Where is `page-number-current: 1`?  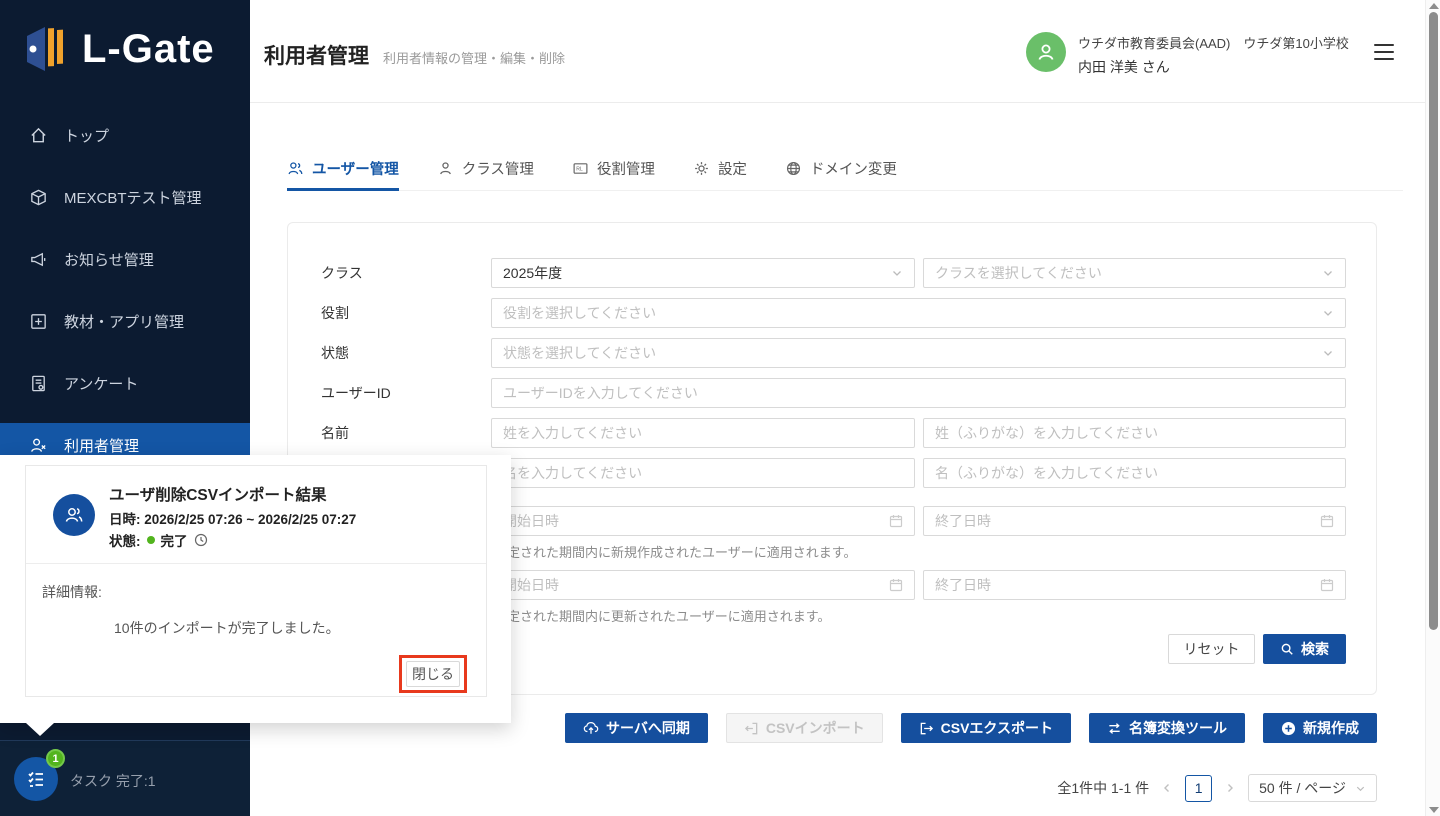 page-number-current: 1 is located at coordinates (1199, 788).